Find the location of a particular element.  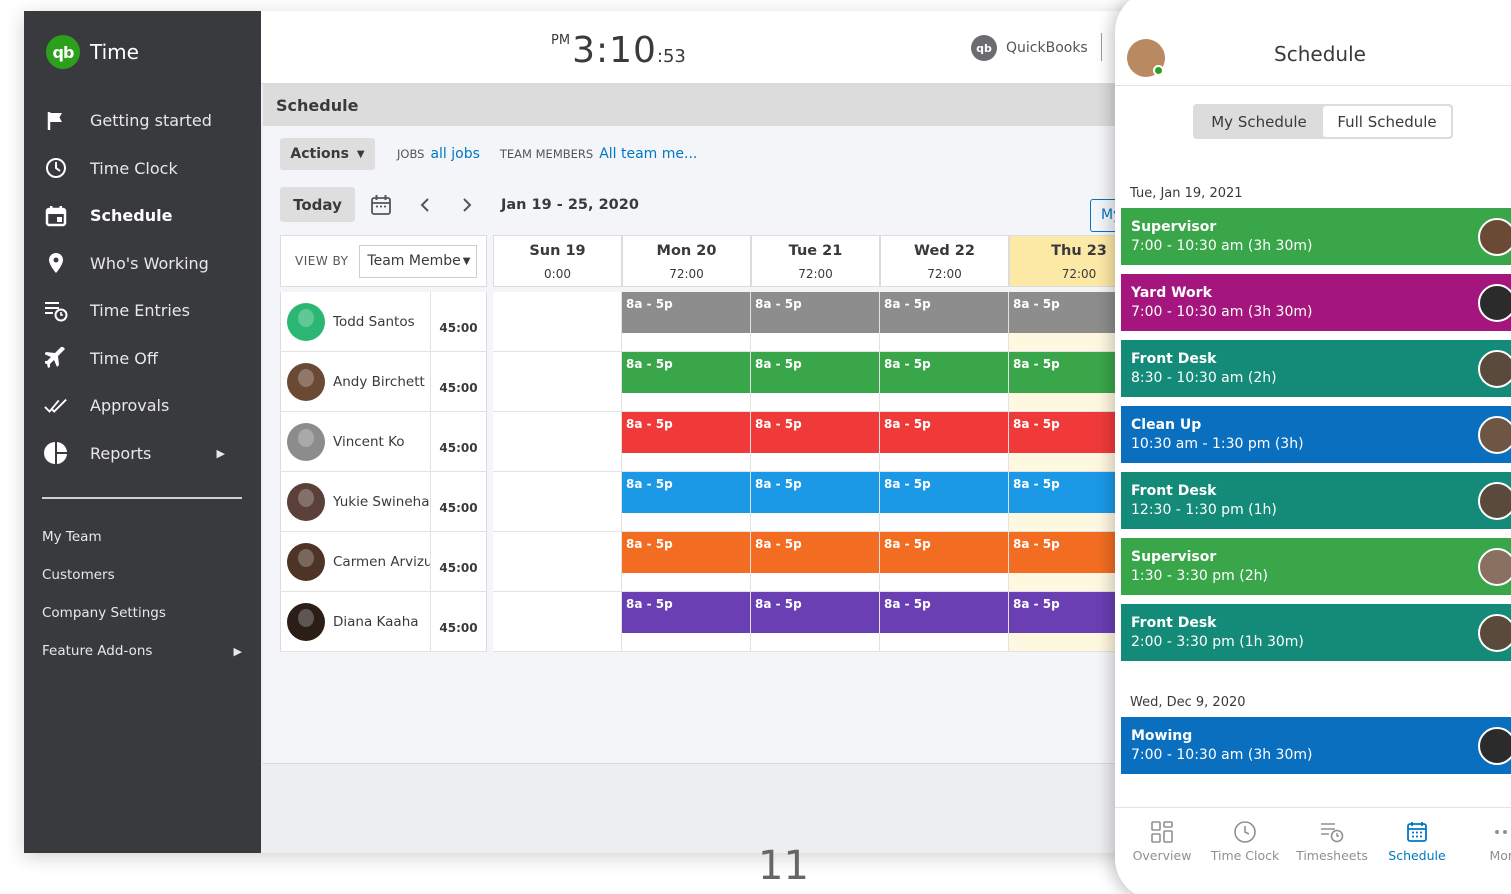

timesheets-icon is located at coordinates (1332, 832).